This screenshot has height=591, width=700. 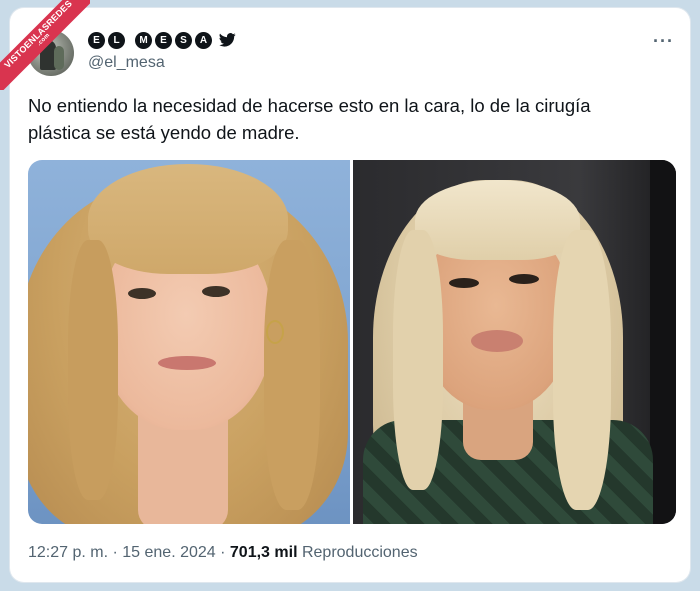 I want to click on display-name: E L M E S A, so click(x=162, y=40).